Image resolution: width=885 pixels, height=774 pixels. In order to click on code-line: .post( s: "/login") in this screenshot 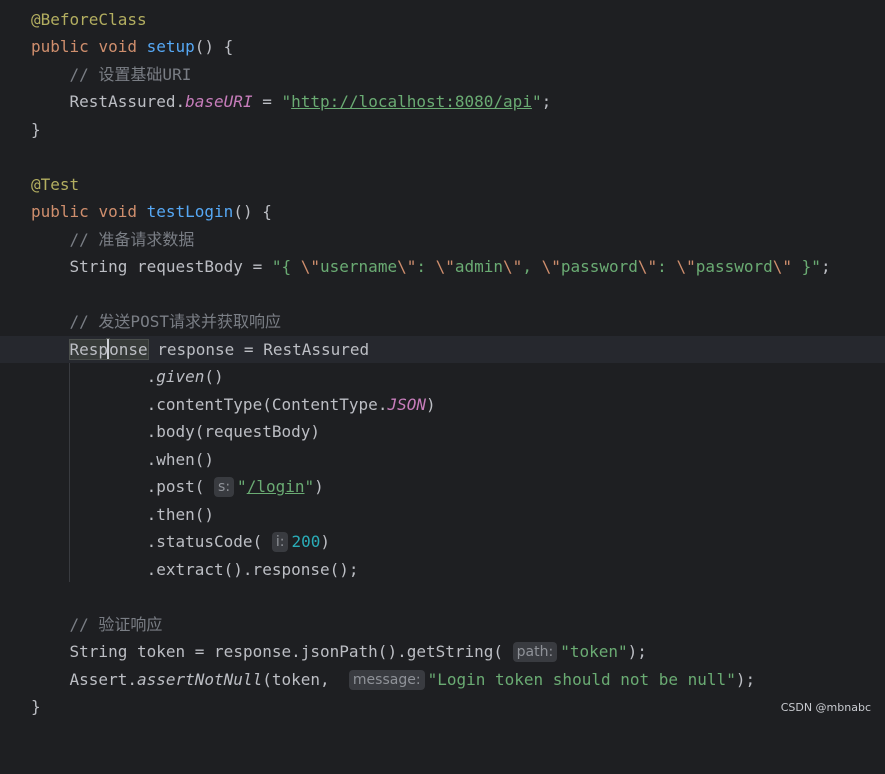, I will do `click(442, 486)`.